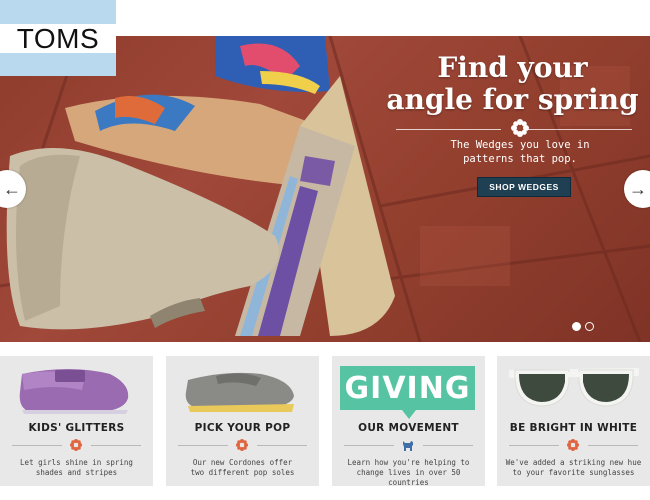 The image size is (650, 500). I want to click on divider-line-left, so click(448, 129).